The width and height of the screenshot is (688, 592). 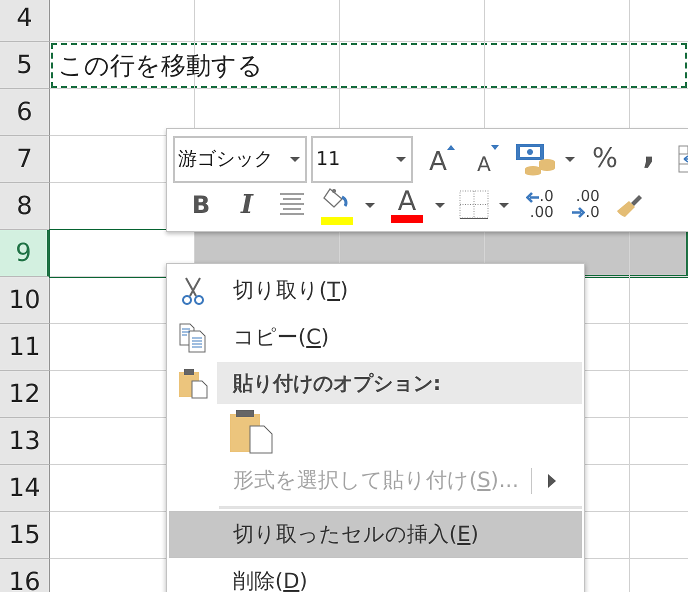 What do you see at coordinates (25, 441) in the screenshot?
I see `row-header: 13` at bounding box center [25, 441].